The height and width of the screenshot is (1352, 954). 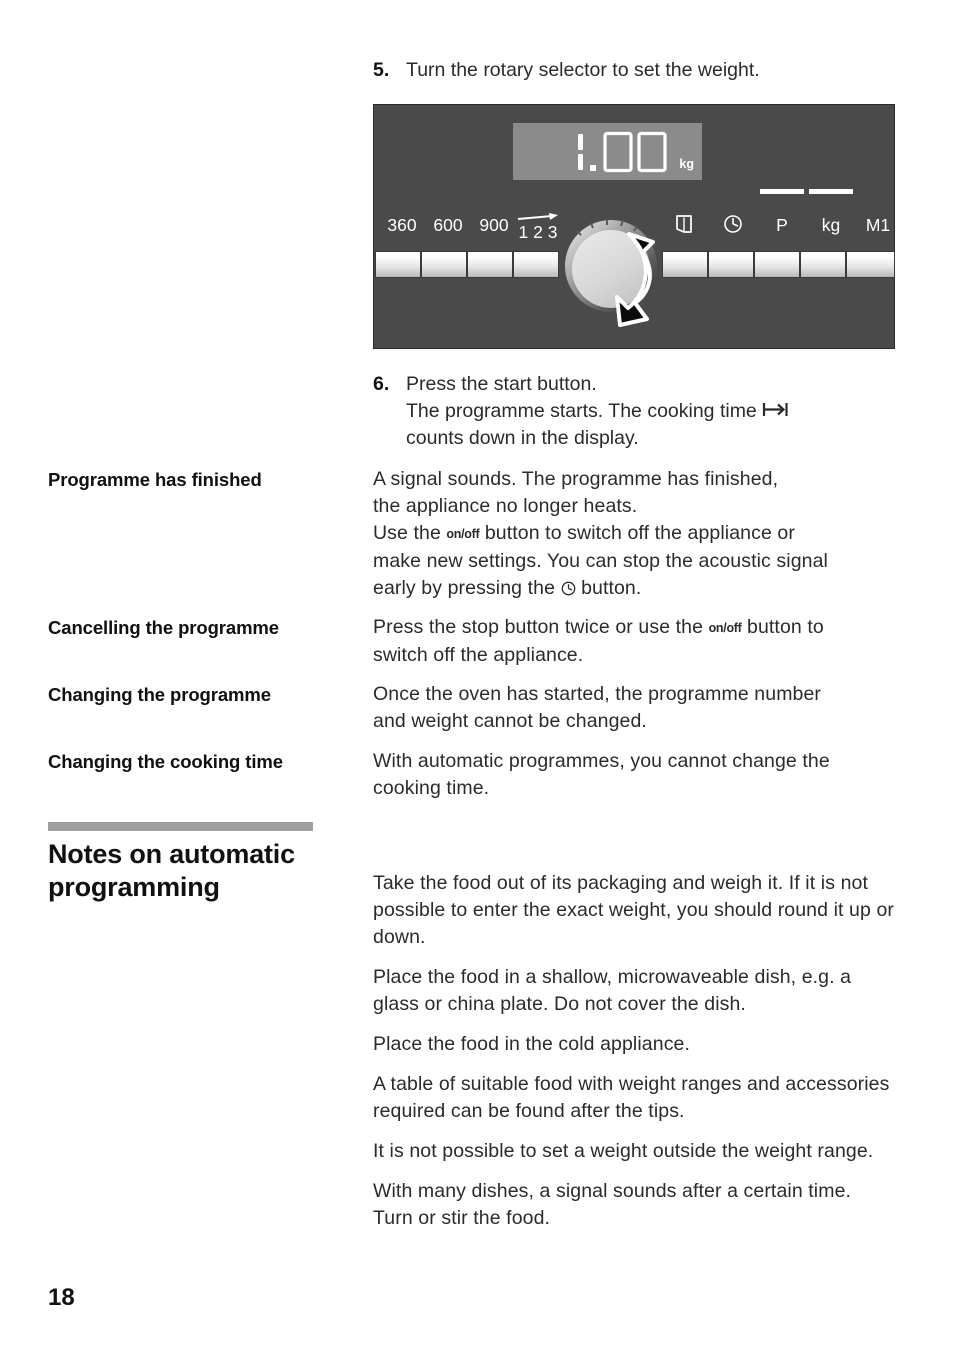 I want to click on panel-label-kg: kg, so click(x=831, y=225).